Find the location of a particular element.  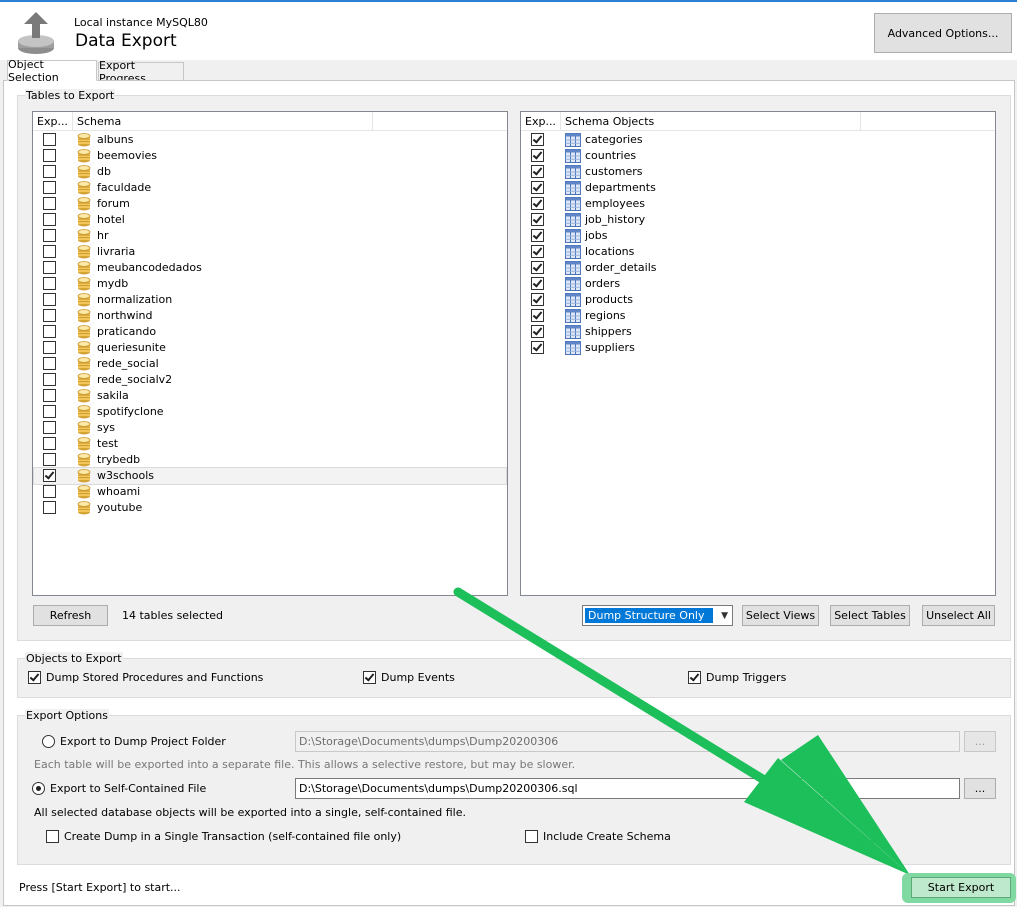

schema-row: youtube is located at coordinates (270, 508).